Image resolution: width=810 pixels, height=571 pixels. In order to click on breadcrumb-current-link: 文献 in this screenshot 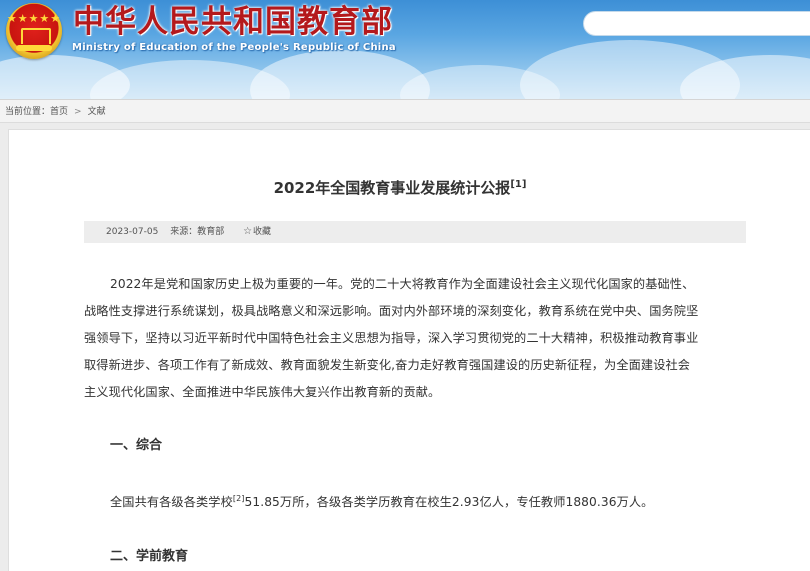, I will do `click(97, 112)`.